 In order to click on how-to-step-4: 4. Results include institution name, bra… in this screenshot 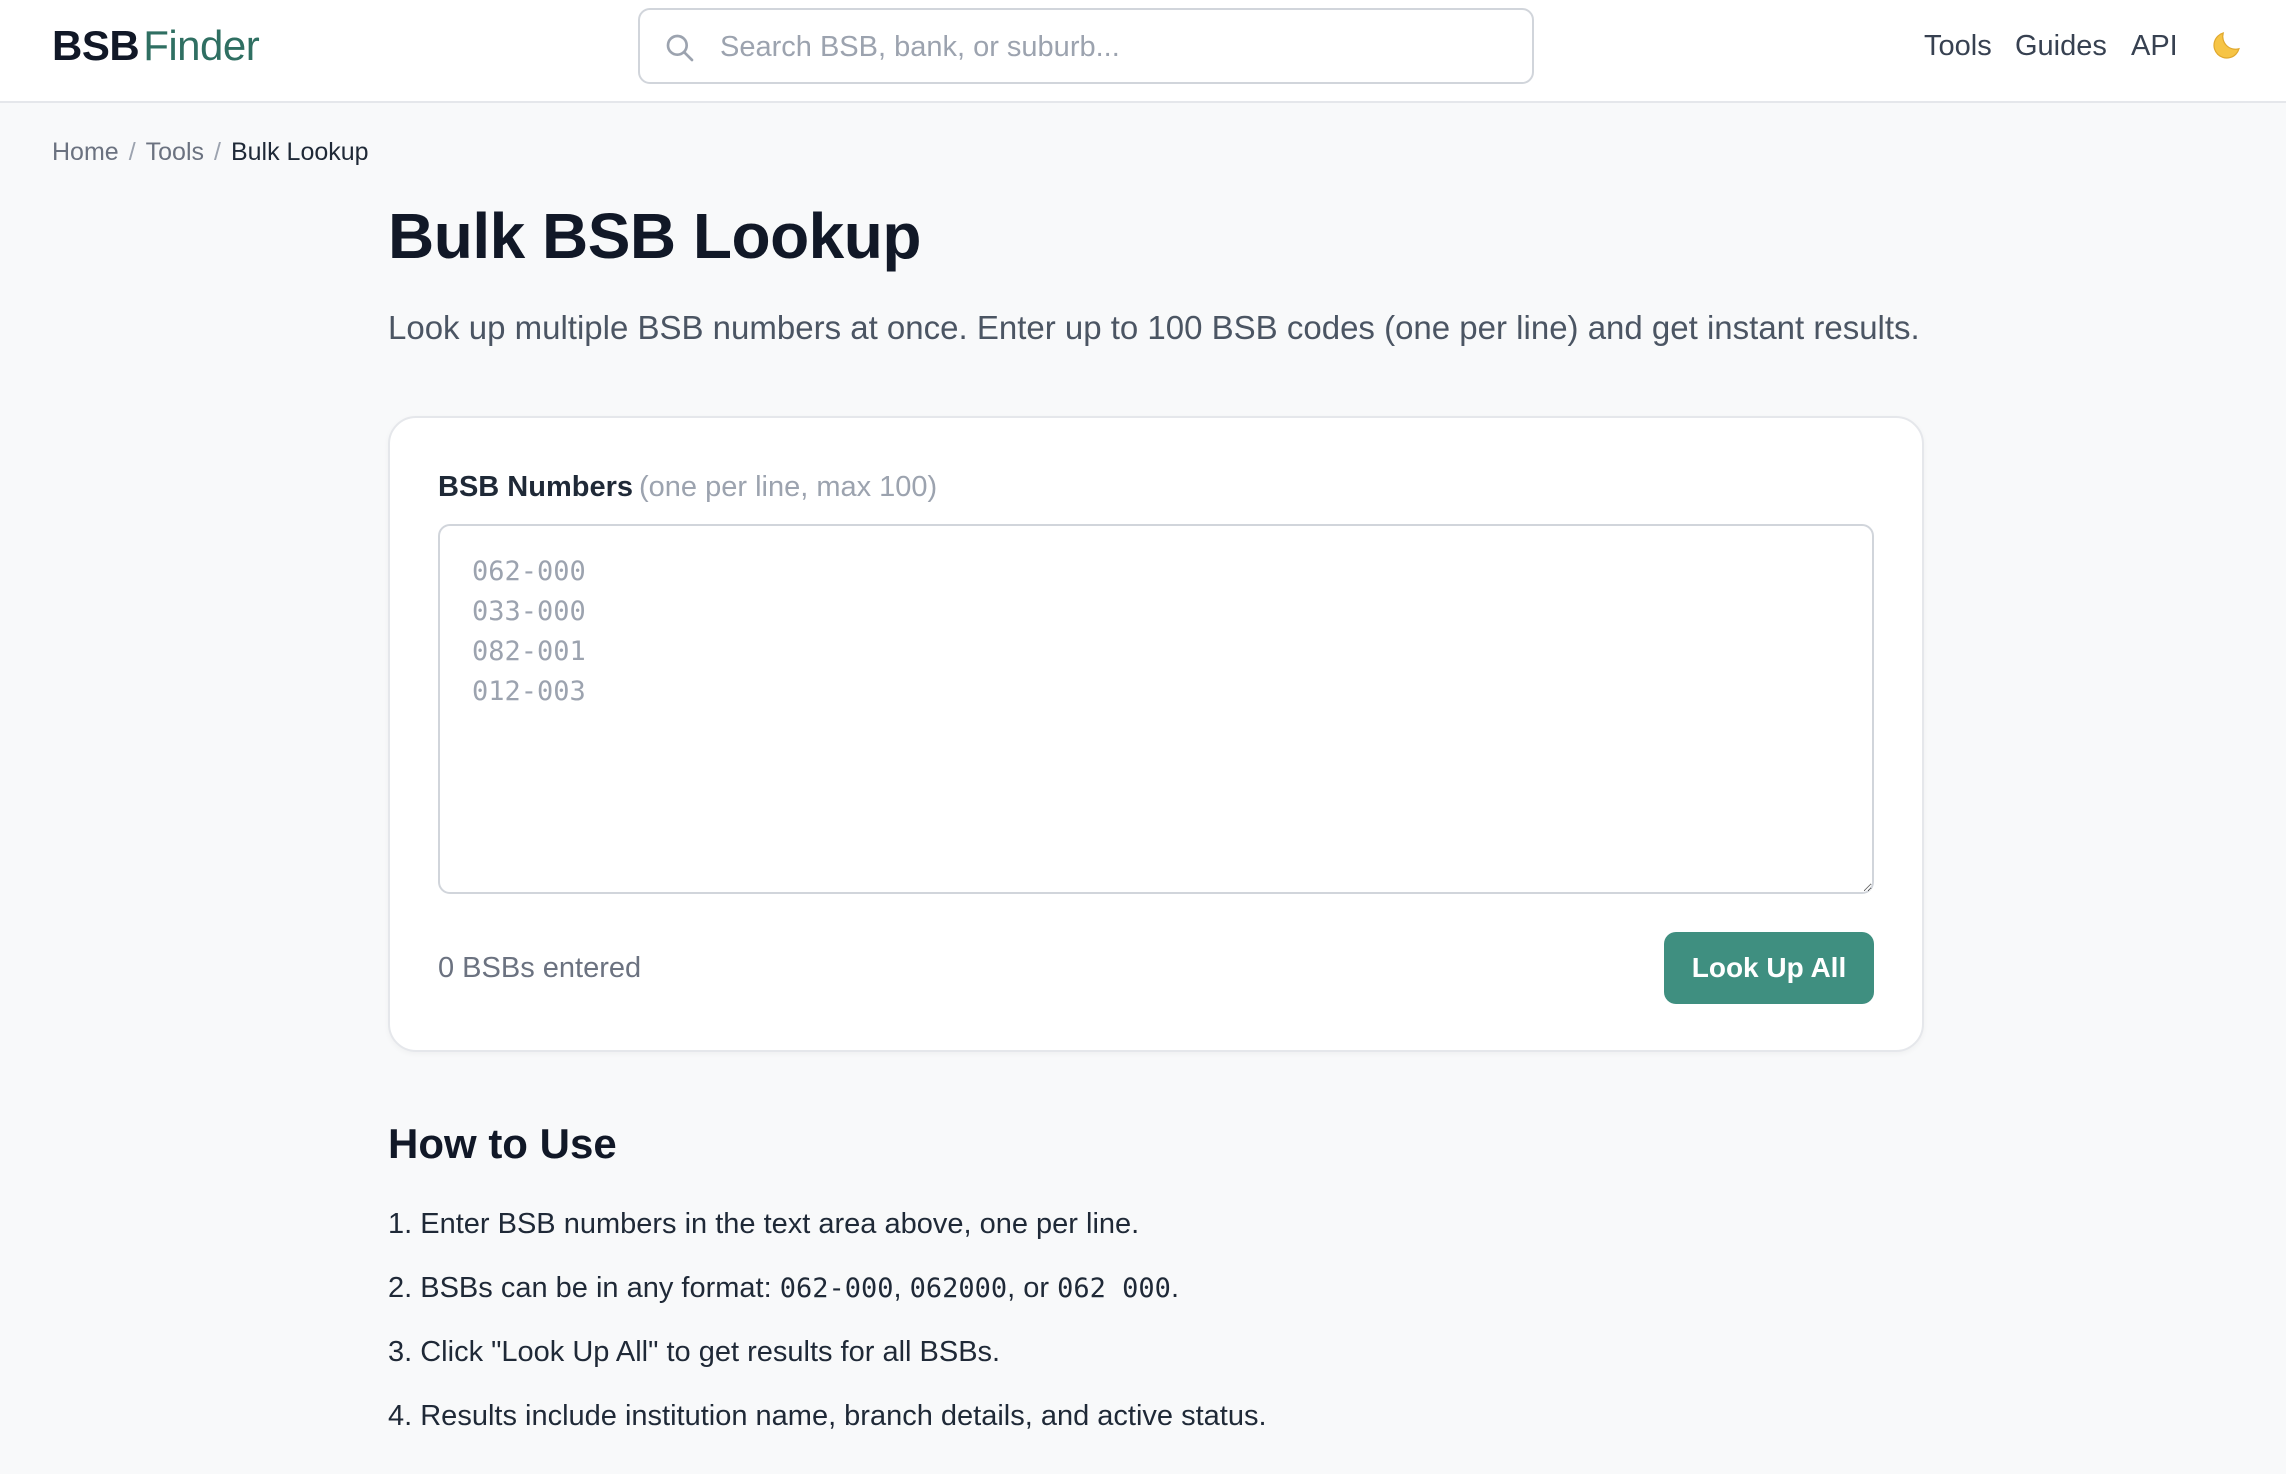, I will do `click(827, 1416)`.